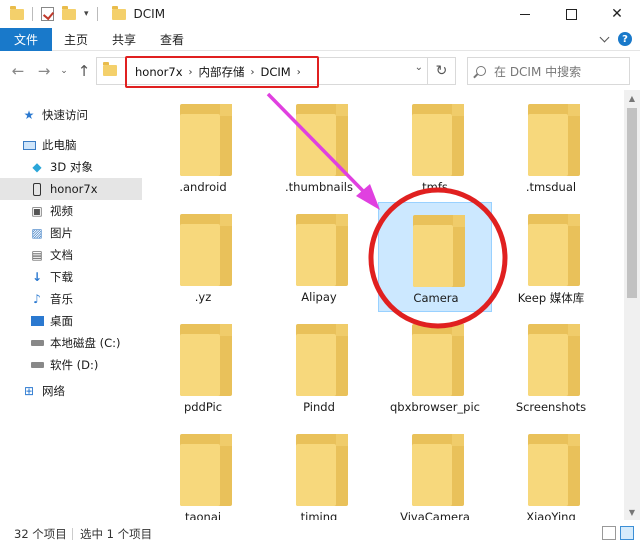 The height and width of the screenshot is (545, 640). Describe the element at coordinates (71, 365) in the screenshot. I see `sidebar-item-drive-d: 软件 (D:)` at that location.